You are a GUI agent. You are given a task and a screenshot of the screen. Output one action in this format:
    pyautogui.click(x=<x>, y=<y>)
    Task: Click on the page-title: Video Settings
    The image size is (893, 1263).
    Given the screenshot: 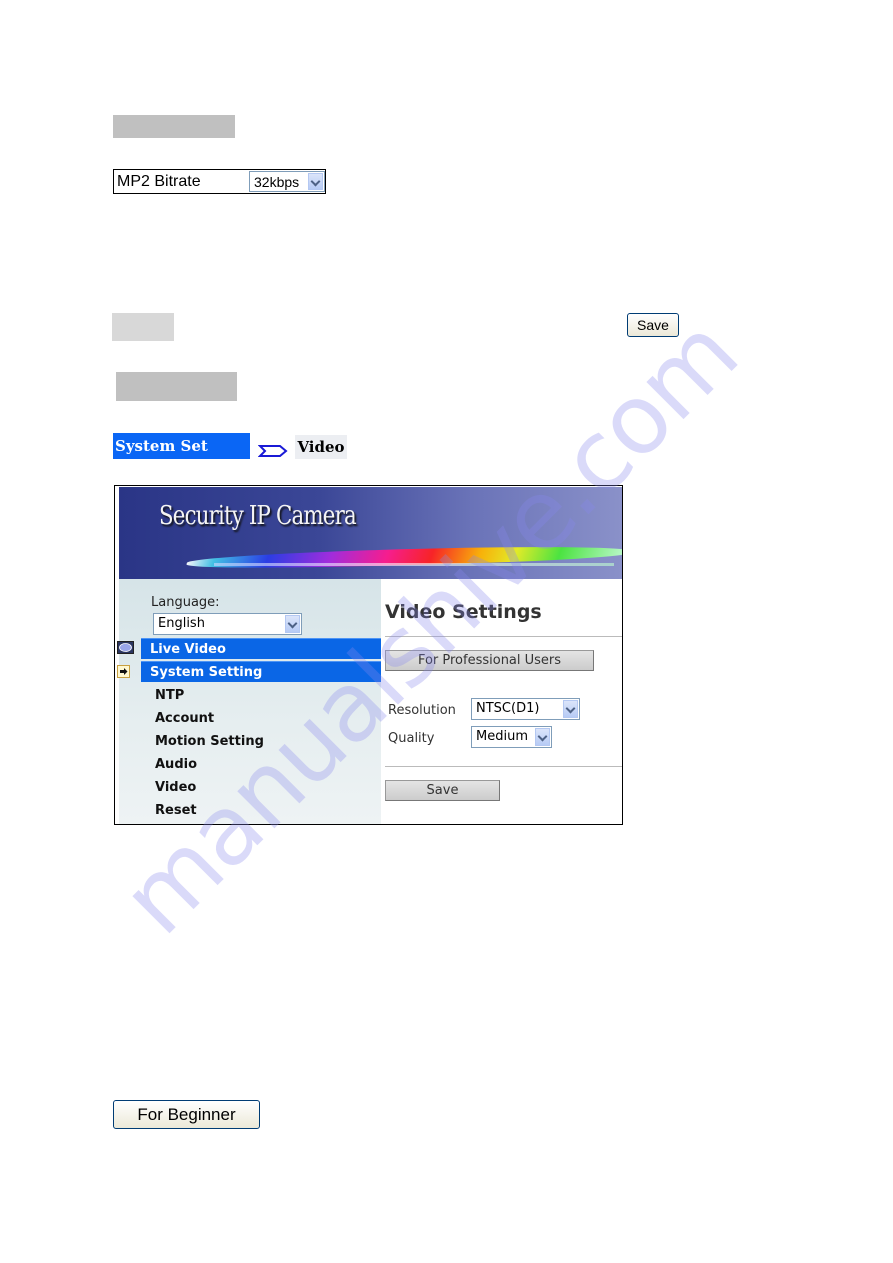 What is the action you would take?
    pyautogui.click(x=463, y=612)
    